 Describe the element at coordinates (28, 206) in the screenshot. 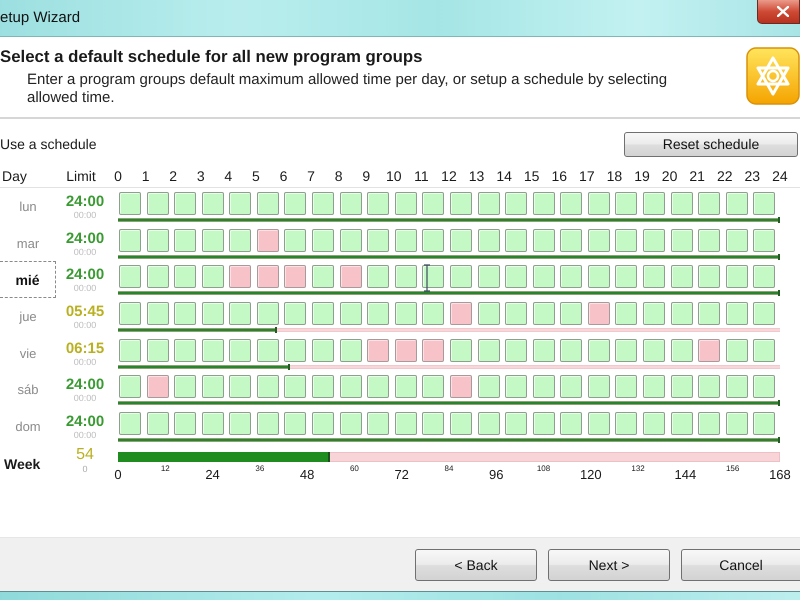

I see `day-label: lun` at that location.